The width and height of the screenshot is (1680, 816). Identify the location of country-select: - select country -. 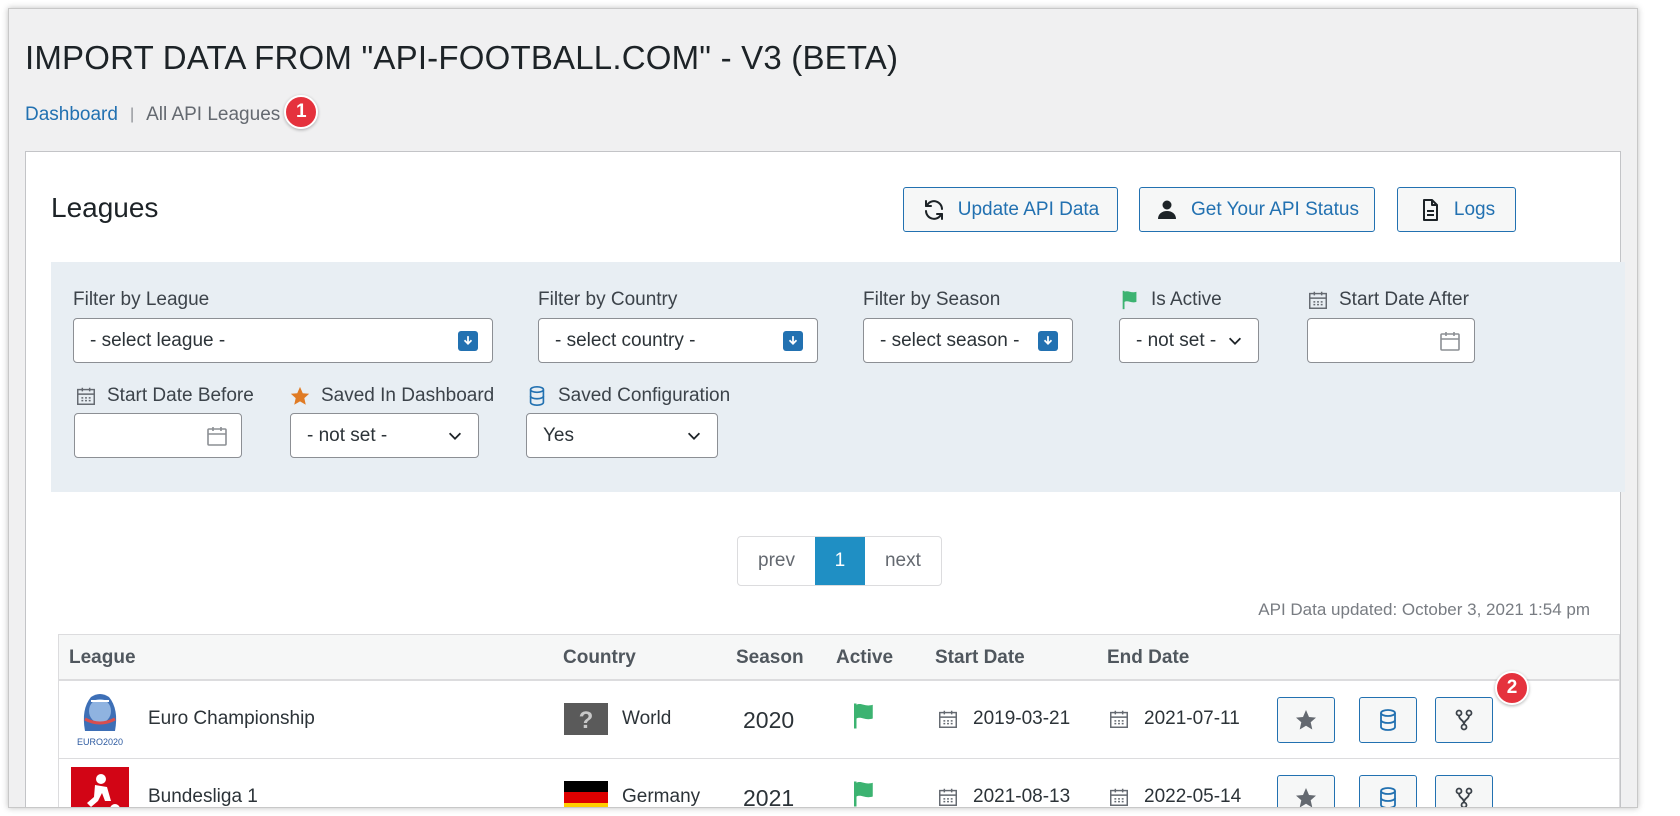
(678, 340).